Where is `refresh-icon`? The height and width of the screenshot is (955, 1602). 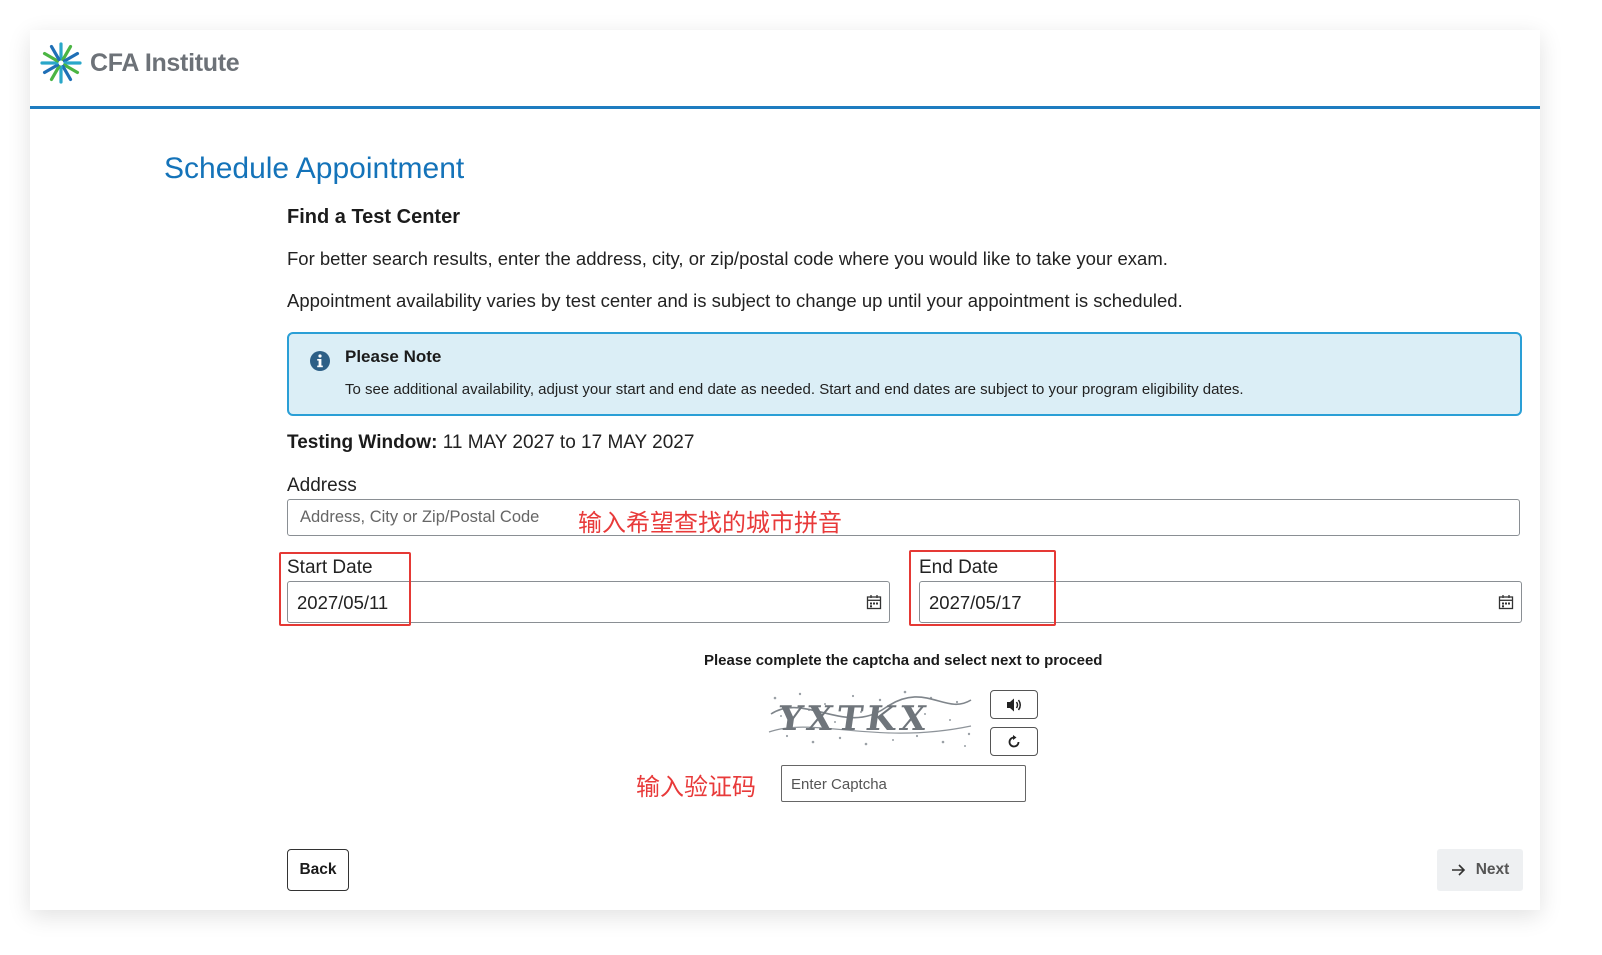
refresh-icon is located at coordinates (1014, 740).